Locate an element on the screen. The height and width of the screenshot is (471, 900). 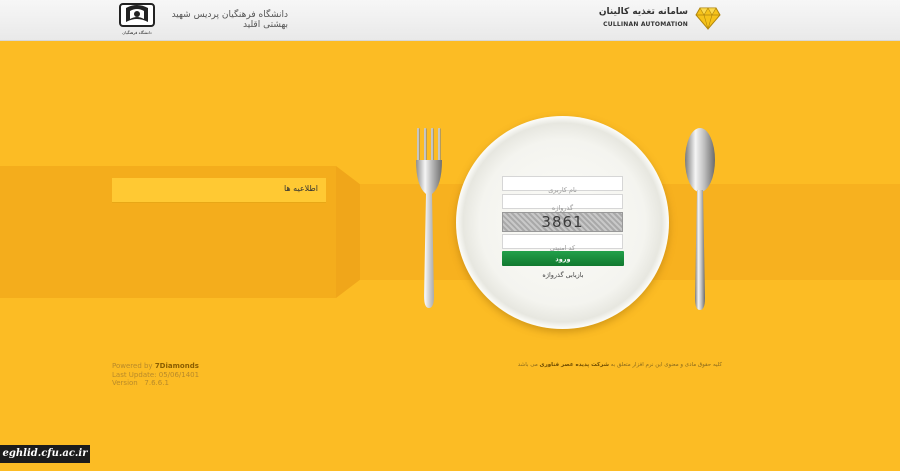
recover-password-link: بازیابی گذرواژه is located at coordinates (563, 275).